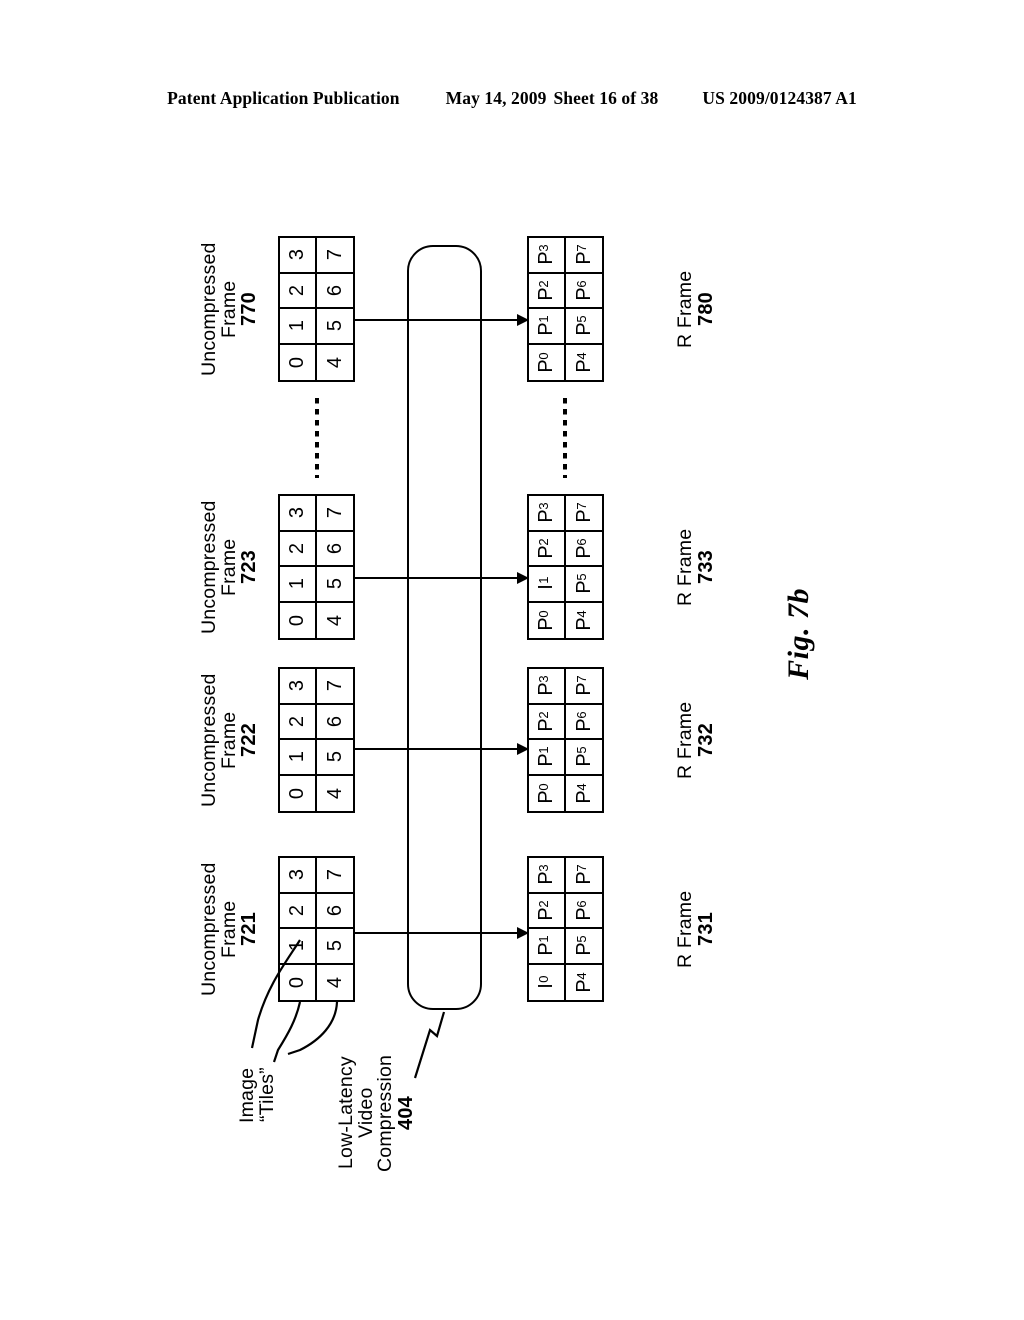  I want to click on frame-770-ref: 770, so click(249, 309).